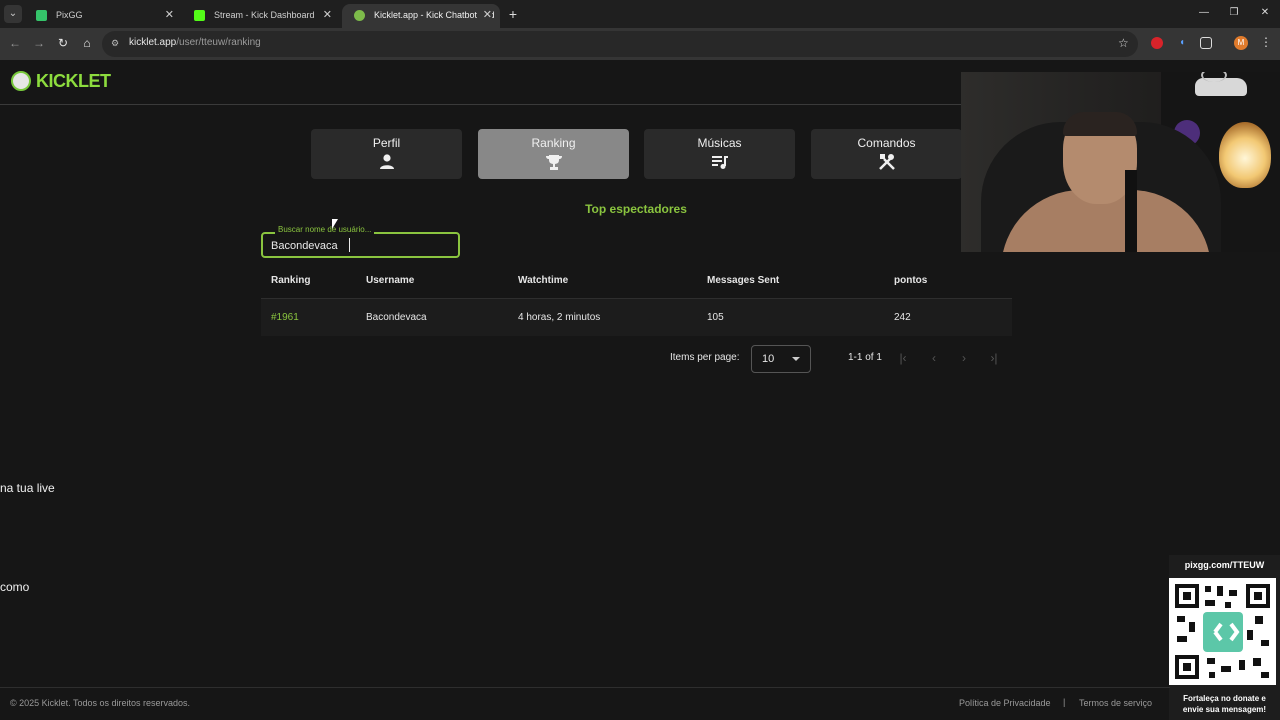  I want to click on qr-caption-line: Fortaleça no donate e, so click(1224, 698).